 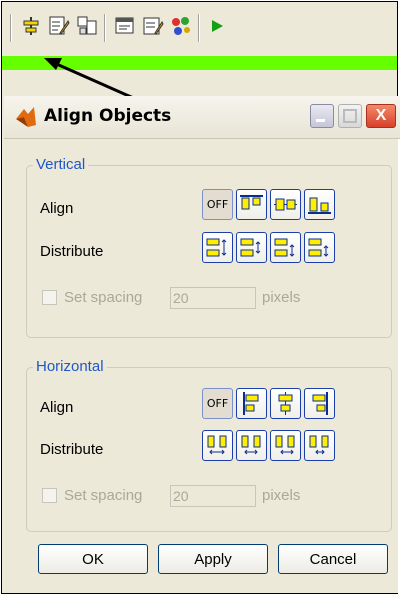 I want to click on minimize-button, so click(x=322, y=116).